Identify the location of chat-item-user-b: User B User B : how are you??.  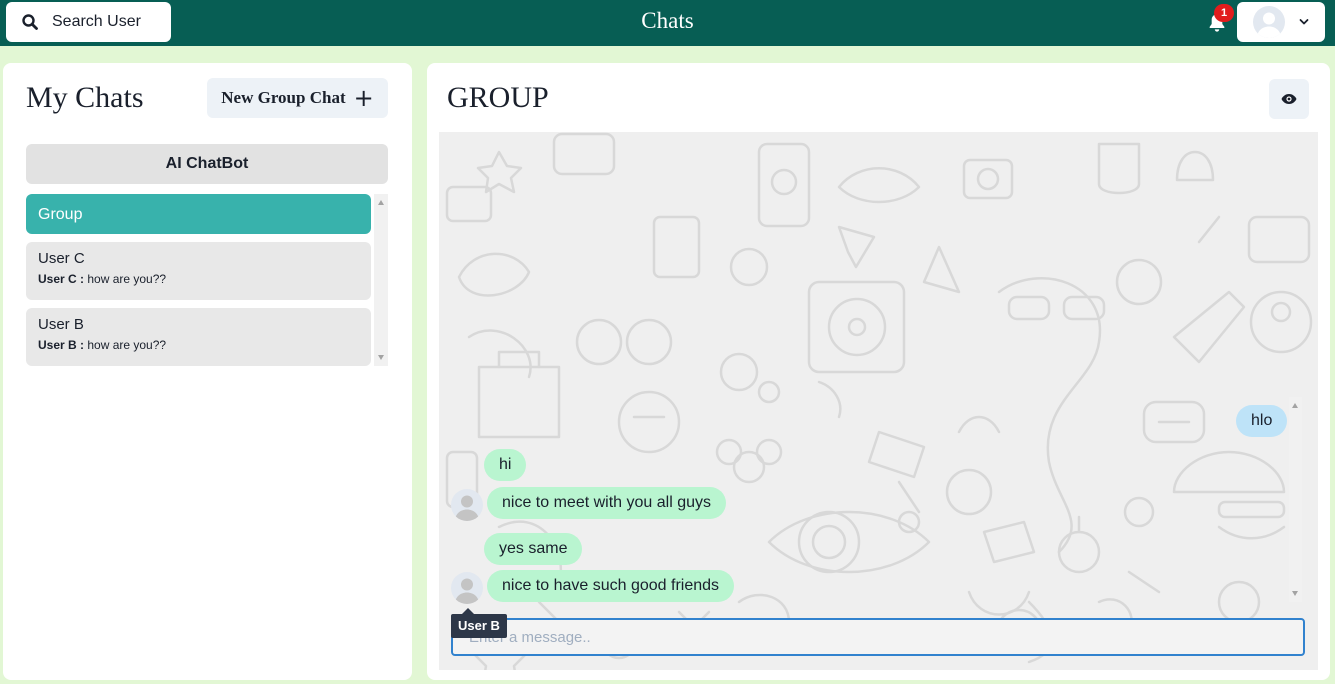
(198, 337).